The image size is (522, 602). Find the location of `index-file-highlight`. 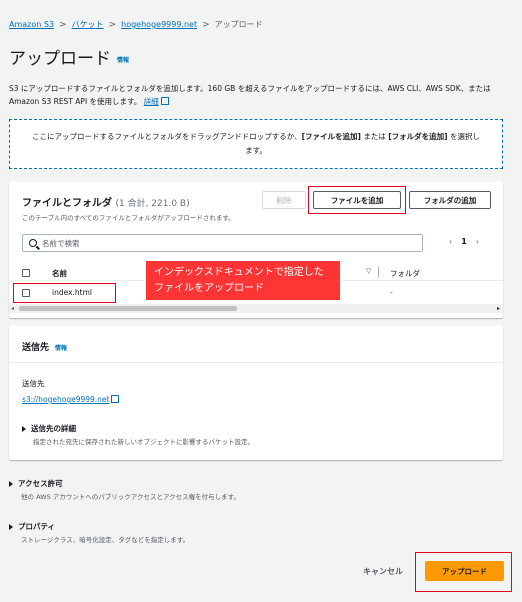

index-file-highlight is located at coordinates (64, 293).